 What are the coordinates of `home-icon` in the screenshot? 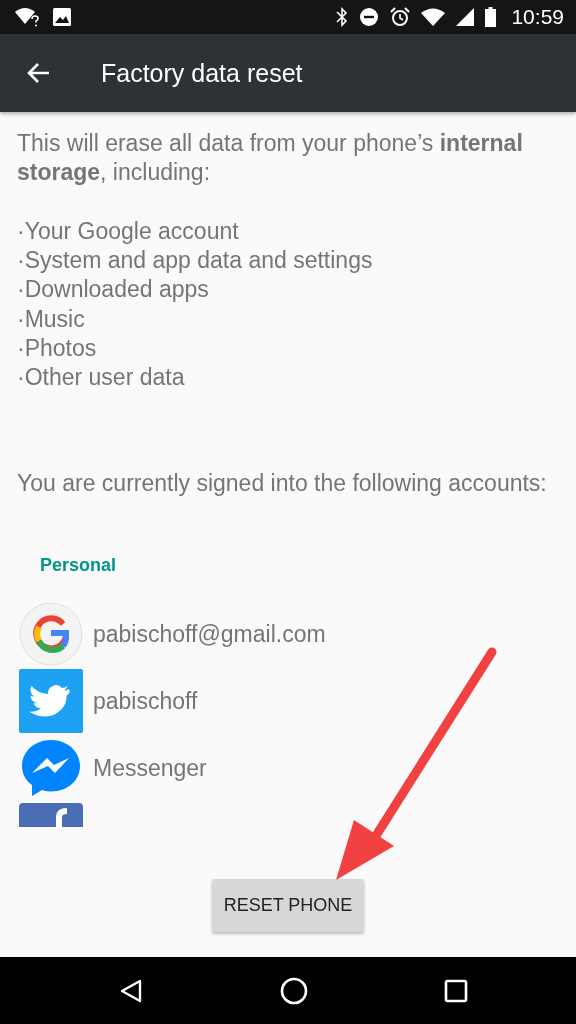 It's located at (294, 990).